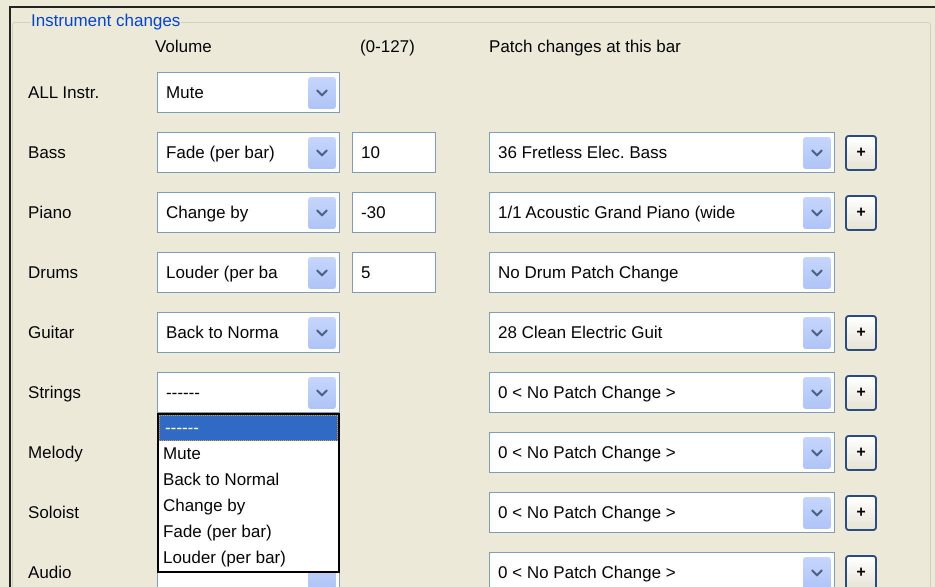 This screenshot has height=587, width=935. I want to click on dropdown-option: Back to Normal, so click(248, 480).